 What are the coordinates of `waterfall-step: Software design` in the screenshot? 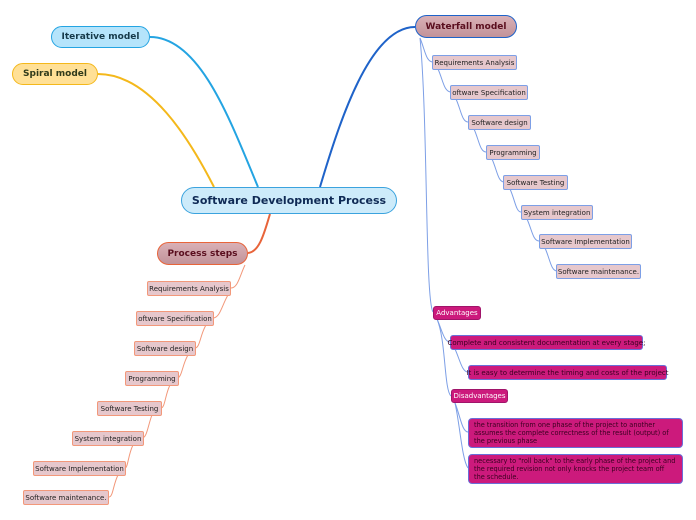 It's located at (499, 122).